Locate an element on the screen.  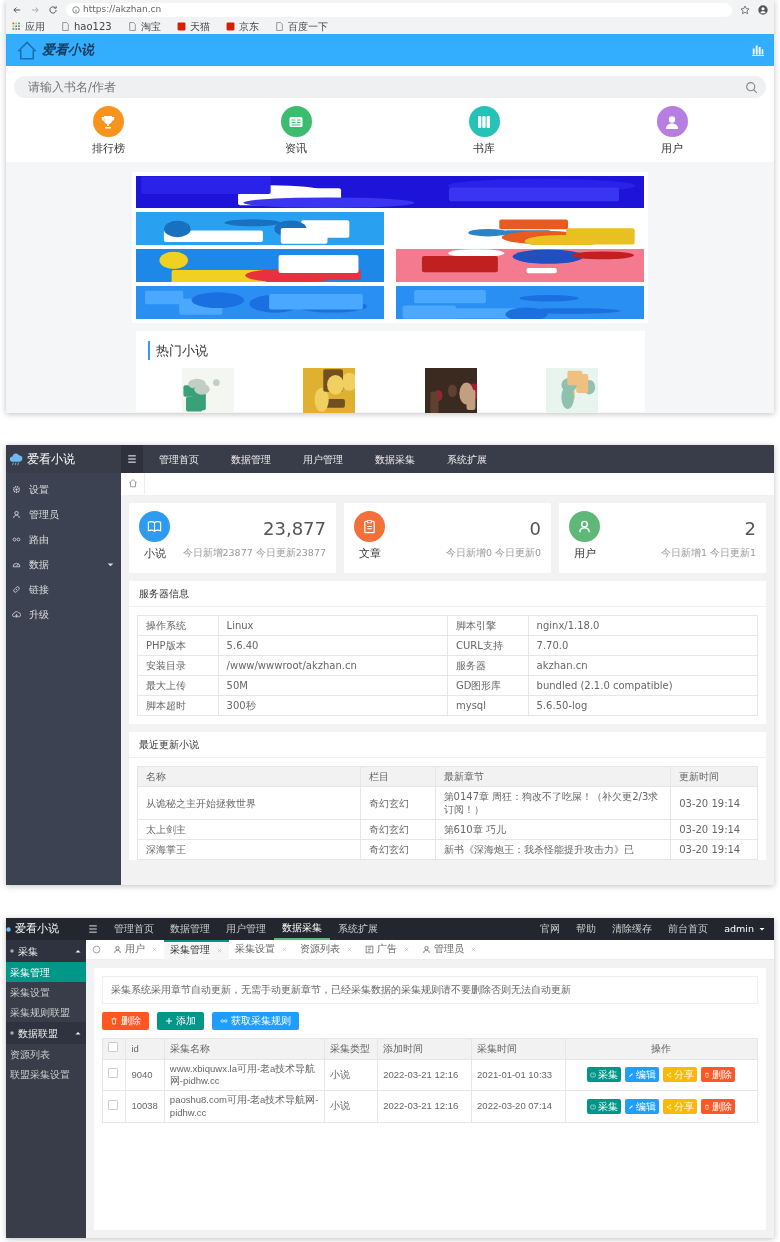
bookmark: 应用 is located at coordinates (28, 26).